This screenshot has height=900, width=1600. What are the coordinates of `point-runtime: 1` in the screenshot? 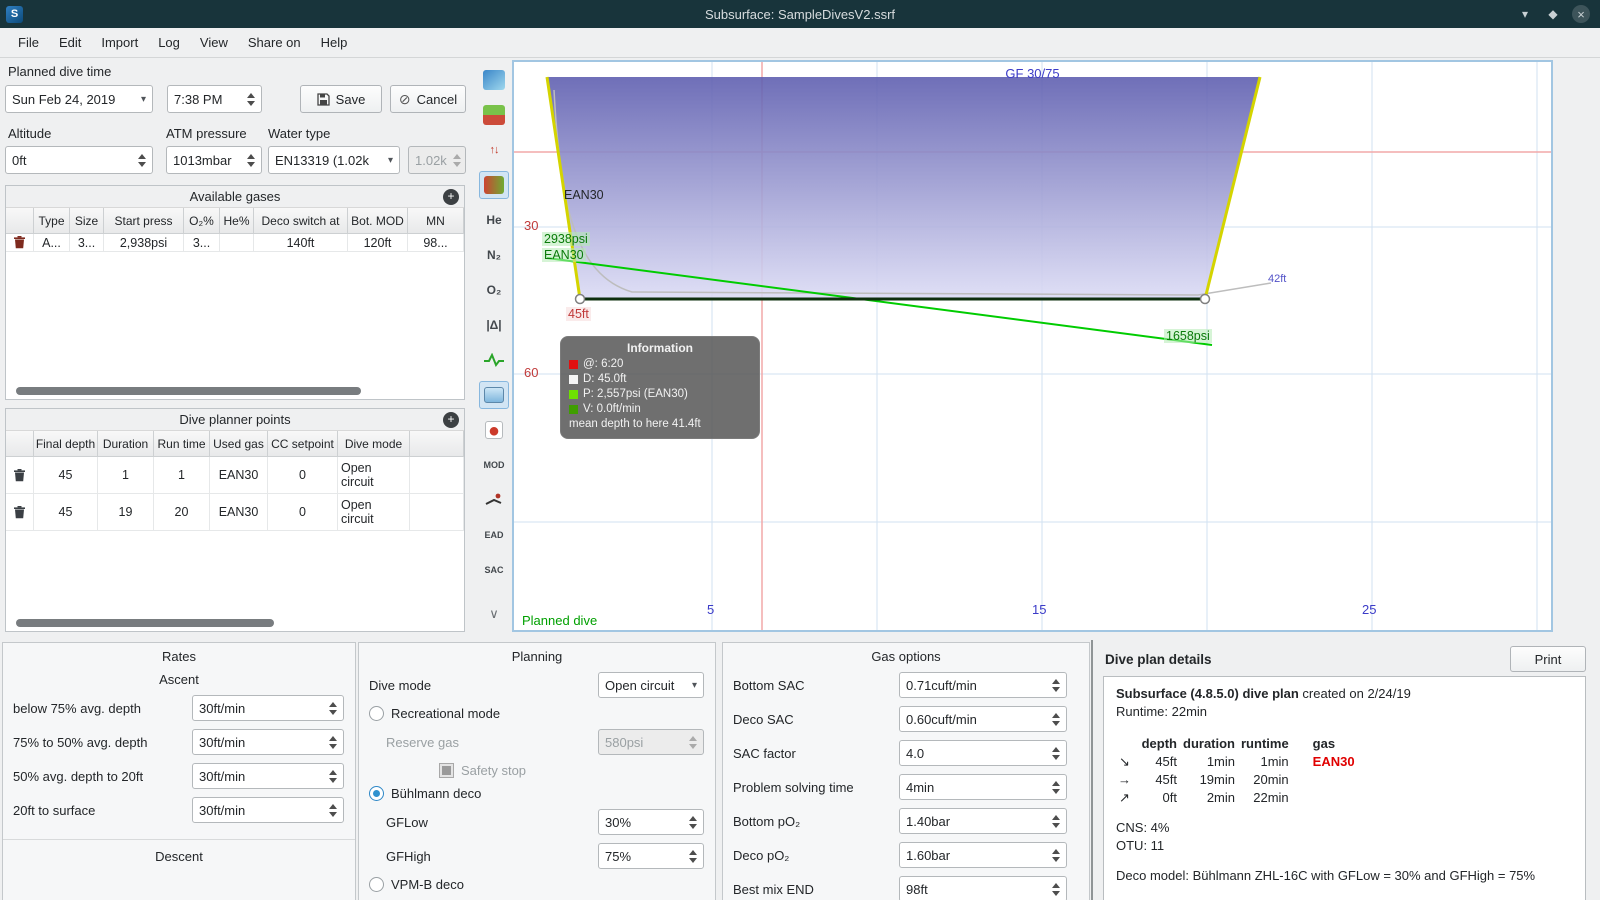 It's located at (182, 475).